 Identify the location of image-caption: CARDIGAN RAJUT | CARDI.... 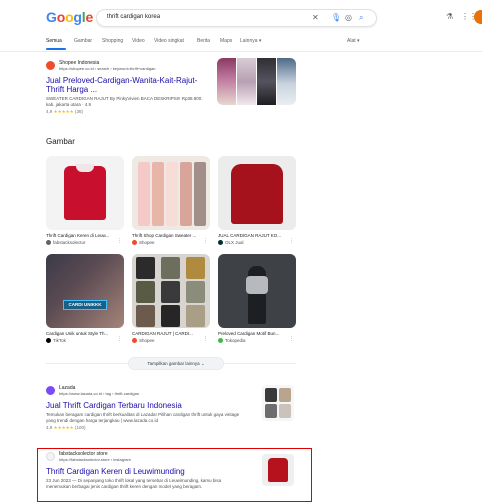
(171, 333).